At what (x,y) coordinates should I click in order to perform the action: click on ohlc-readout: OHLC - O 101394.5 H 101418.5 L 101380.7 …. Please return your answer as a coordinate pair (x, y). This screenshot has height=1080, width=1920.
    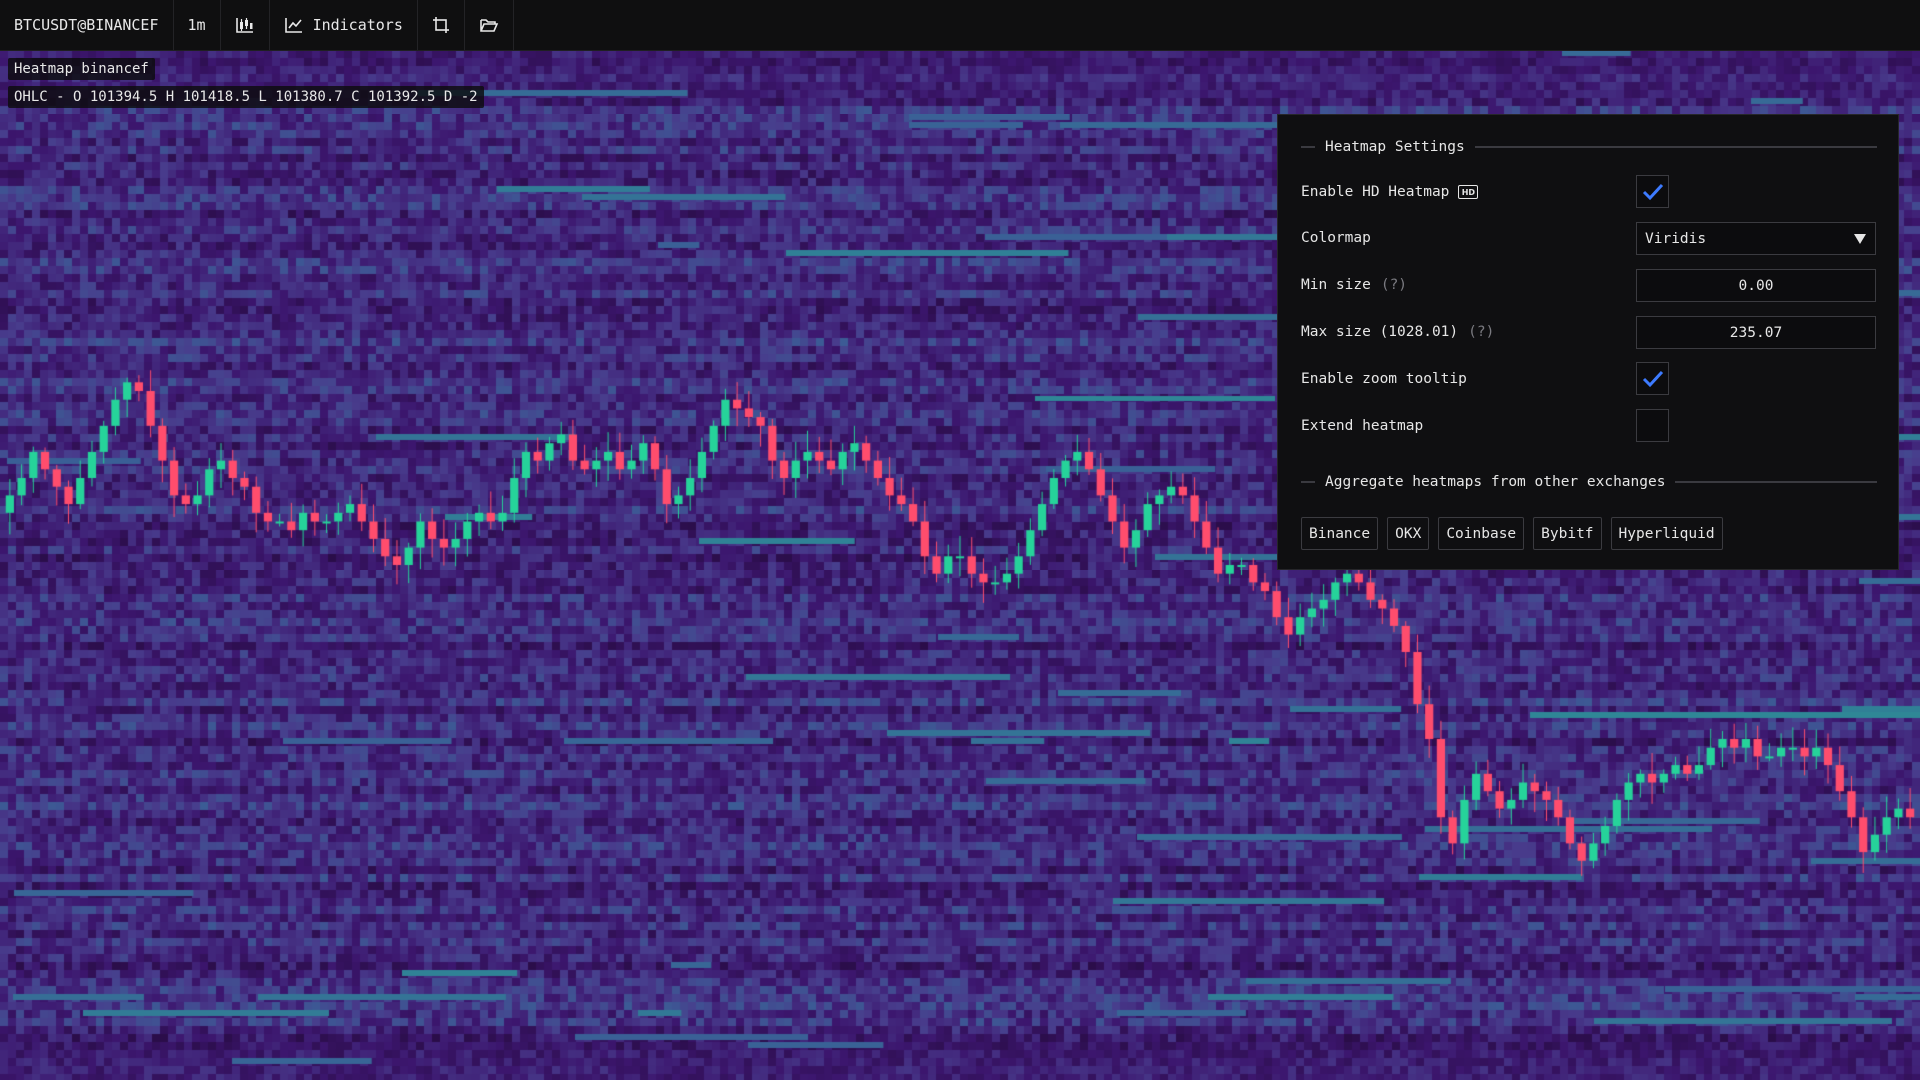
    Looking at the image, I should click on (246, 97).